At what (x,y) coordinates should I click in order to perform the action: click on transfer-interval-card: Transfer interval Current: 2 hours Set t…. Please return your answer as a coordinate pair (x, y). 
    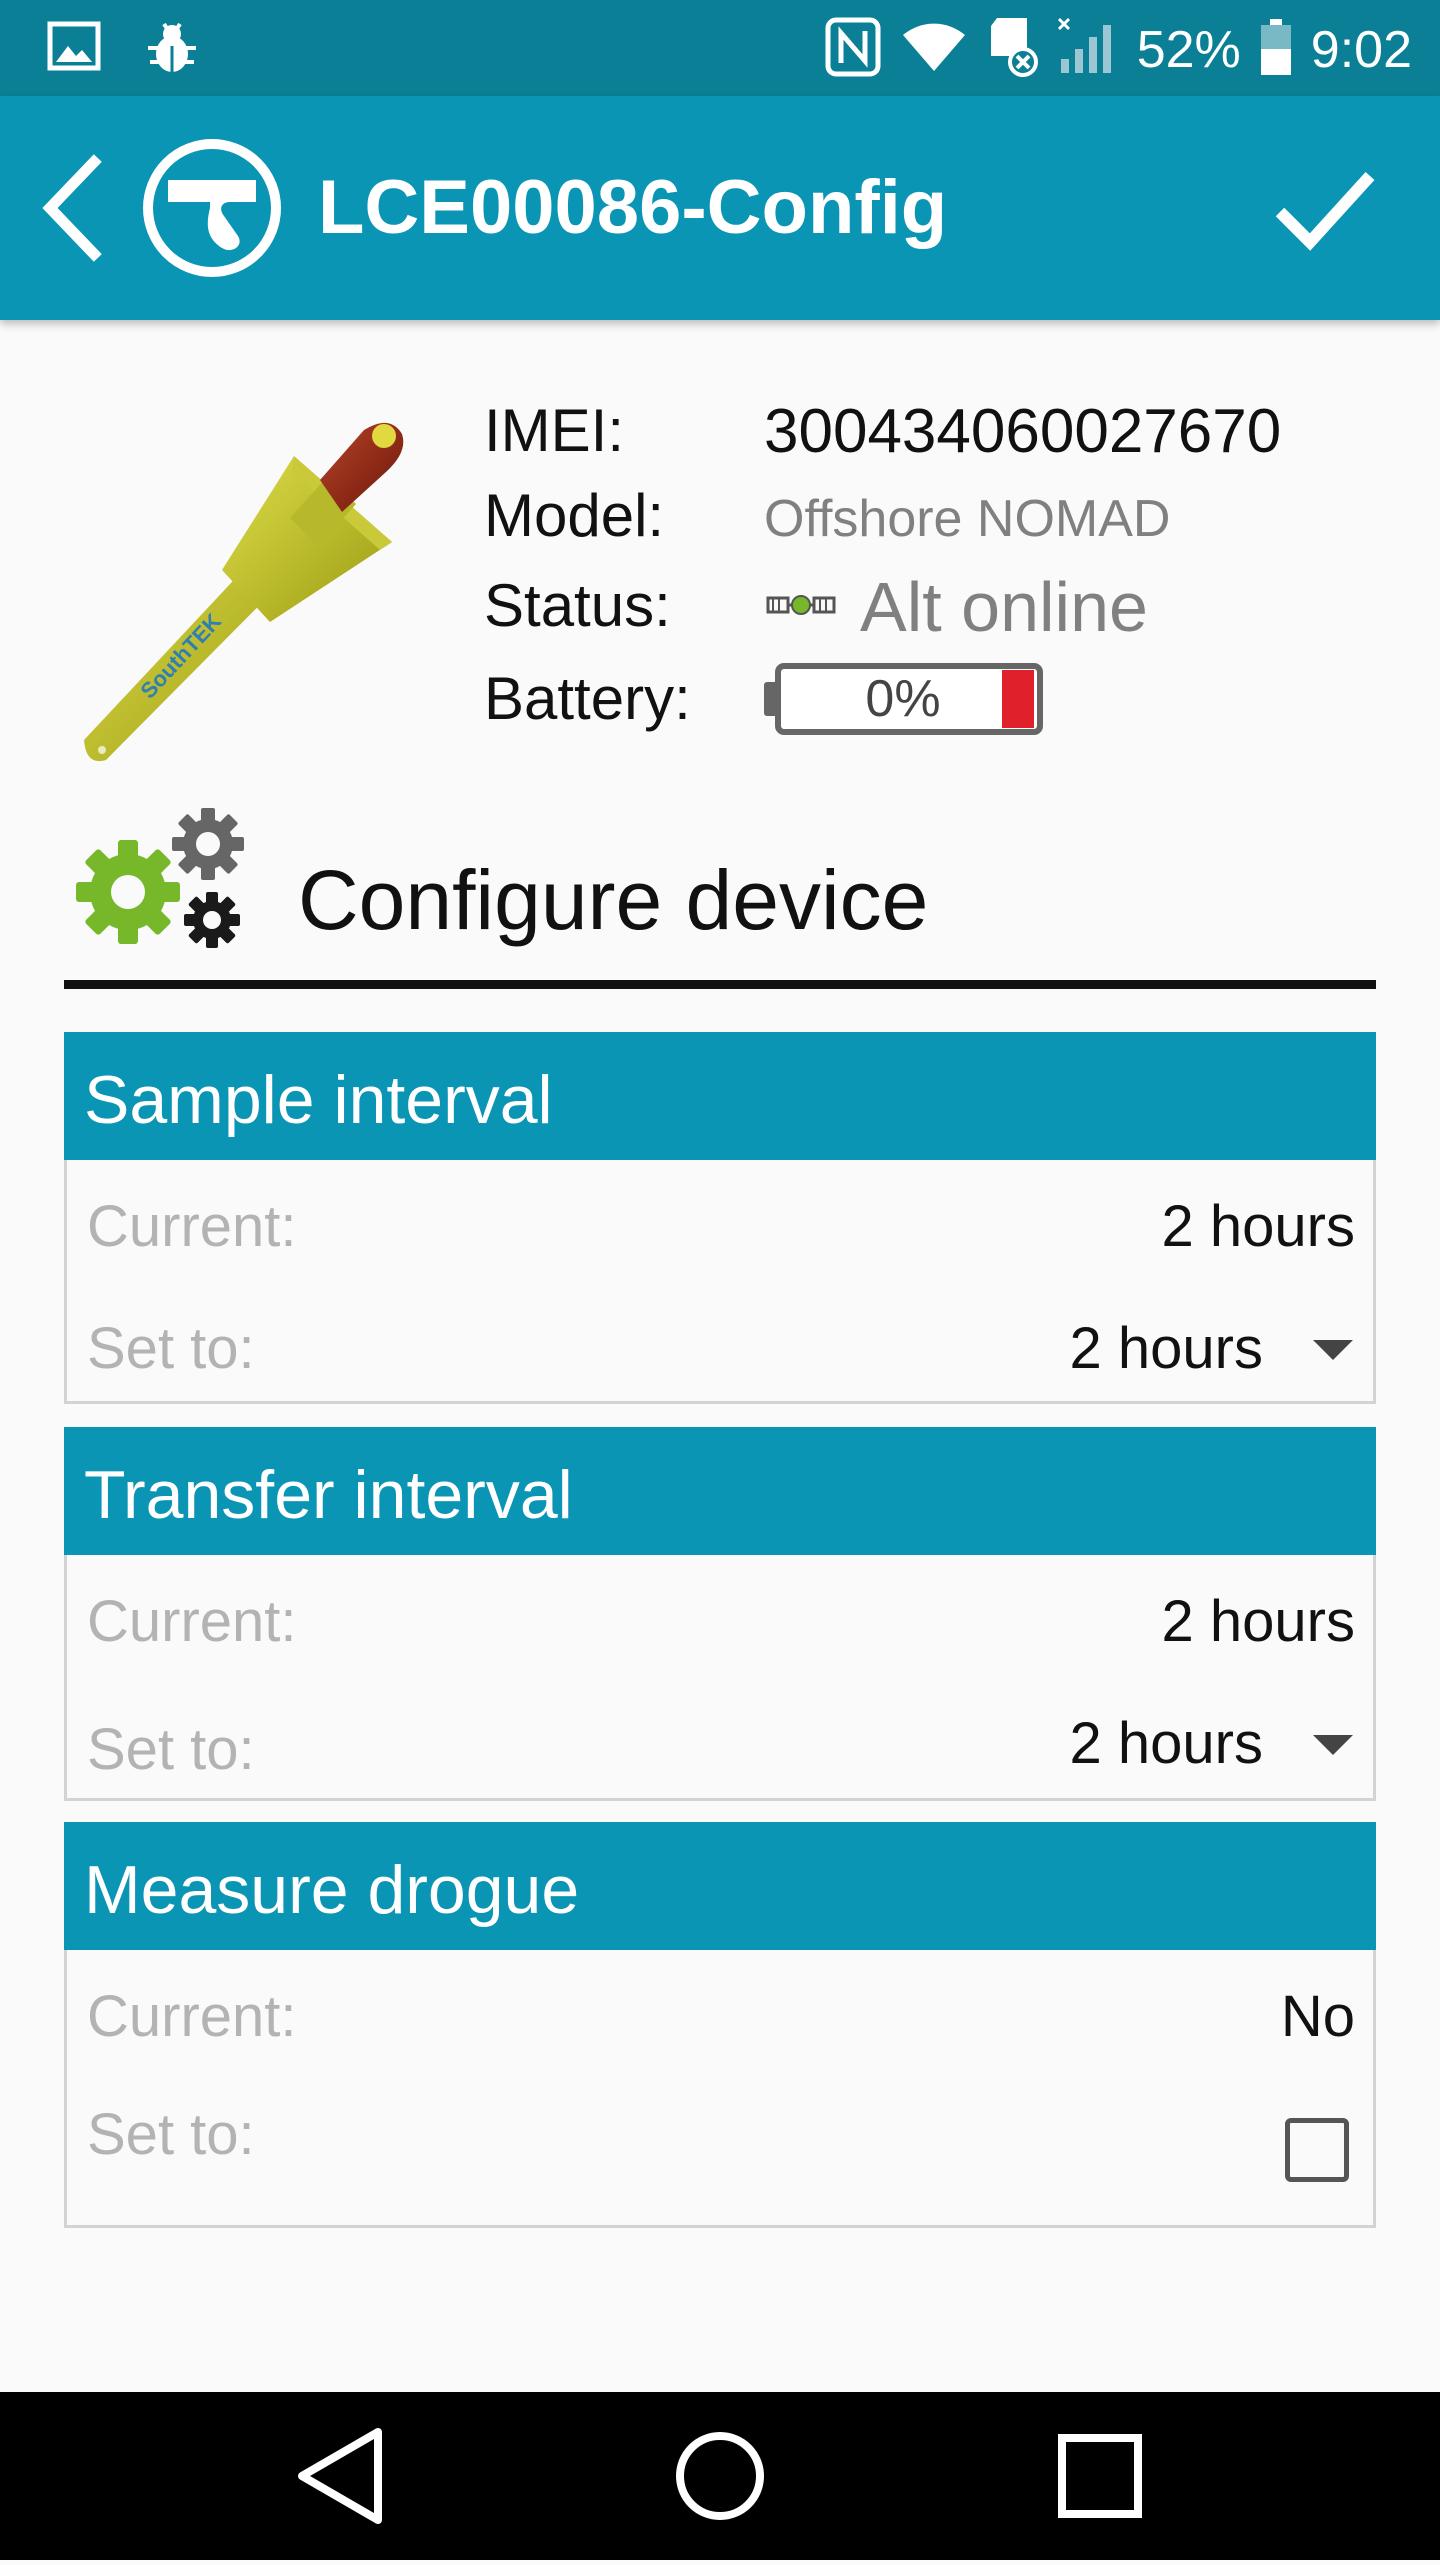
    Looking at the image, I should click on (720, 1614).